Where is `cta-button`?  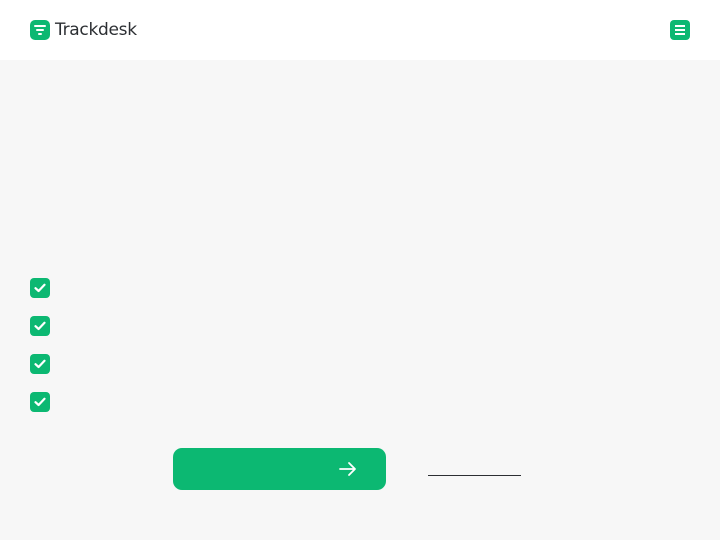 cta-button is located at coordinates (279, 469).